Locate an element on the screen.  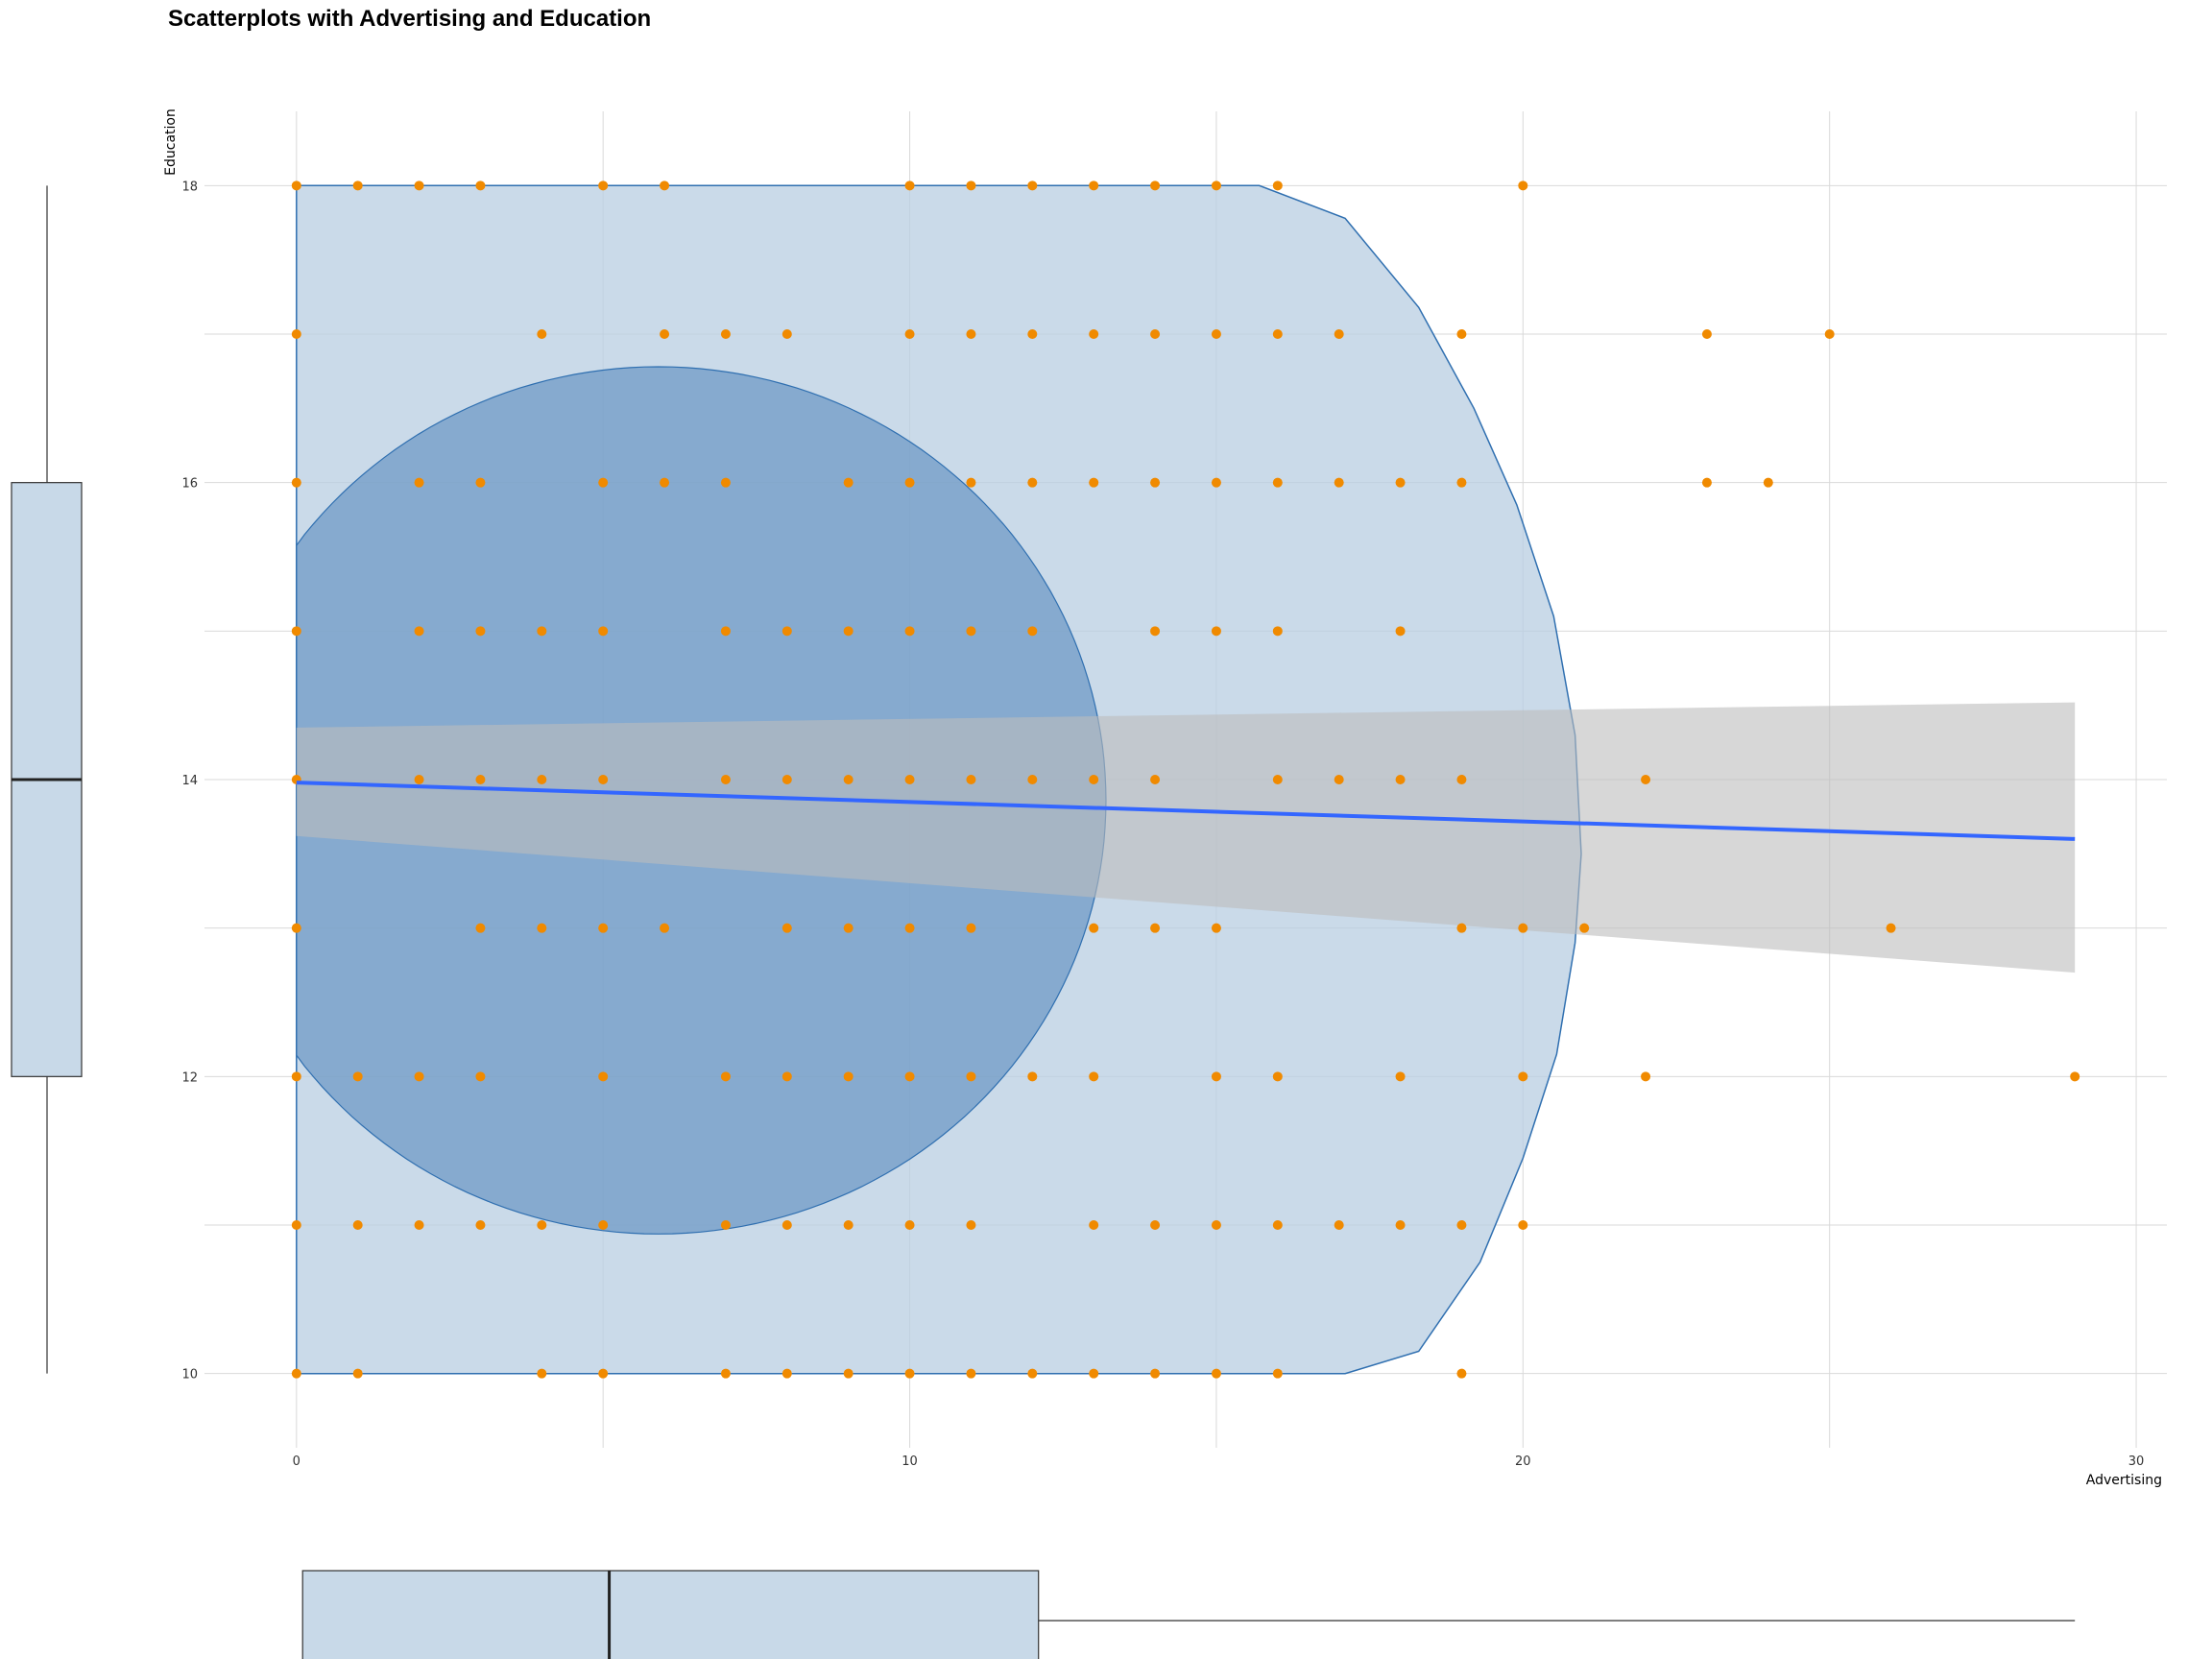
x-tick-label: 30 is located at coordinates (2136, 1462).